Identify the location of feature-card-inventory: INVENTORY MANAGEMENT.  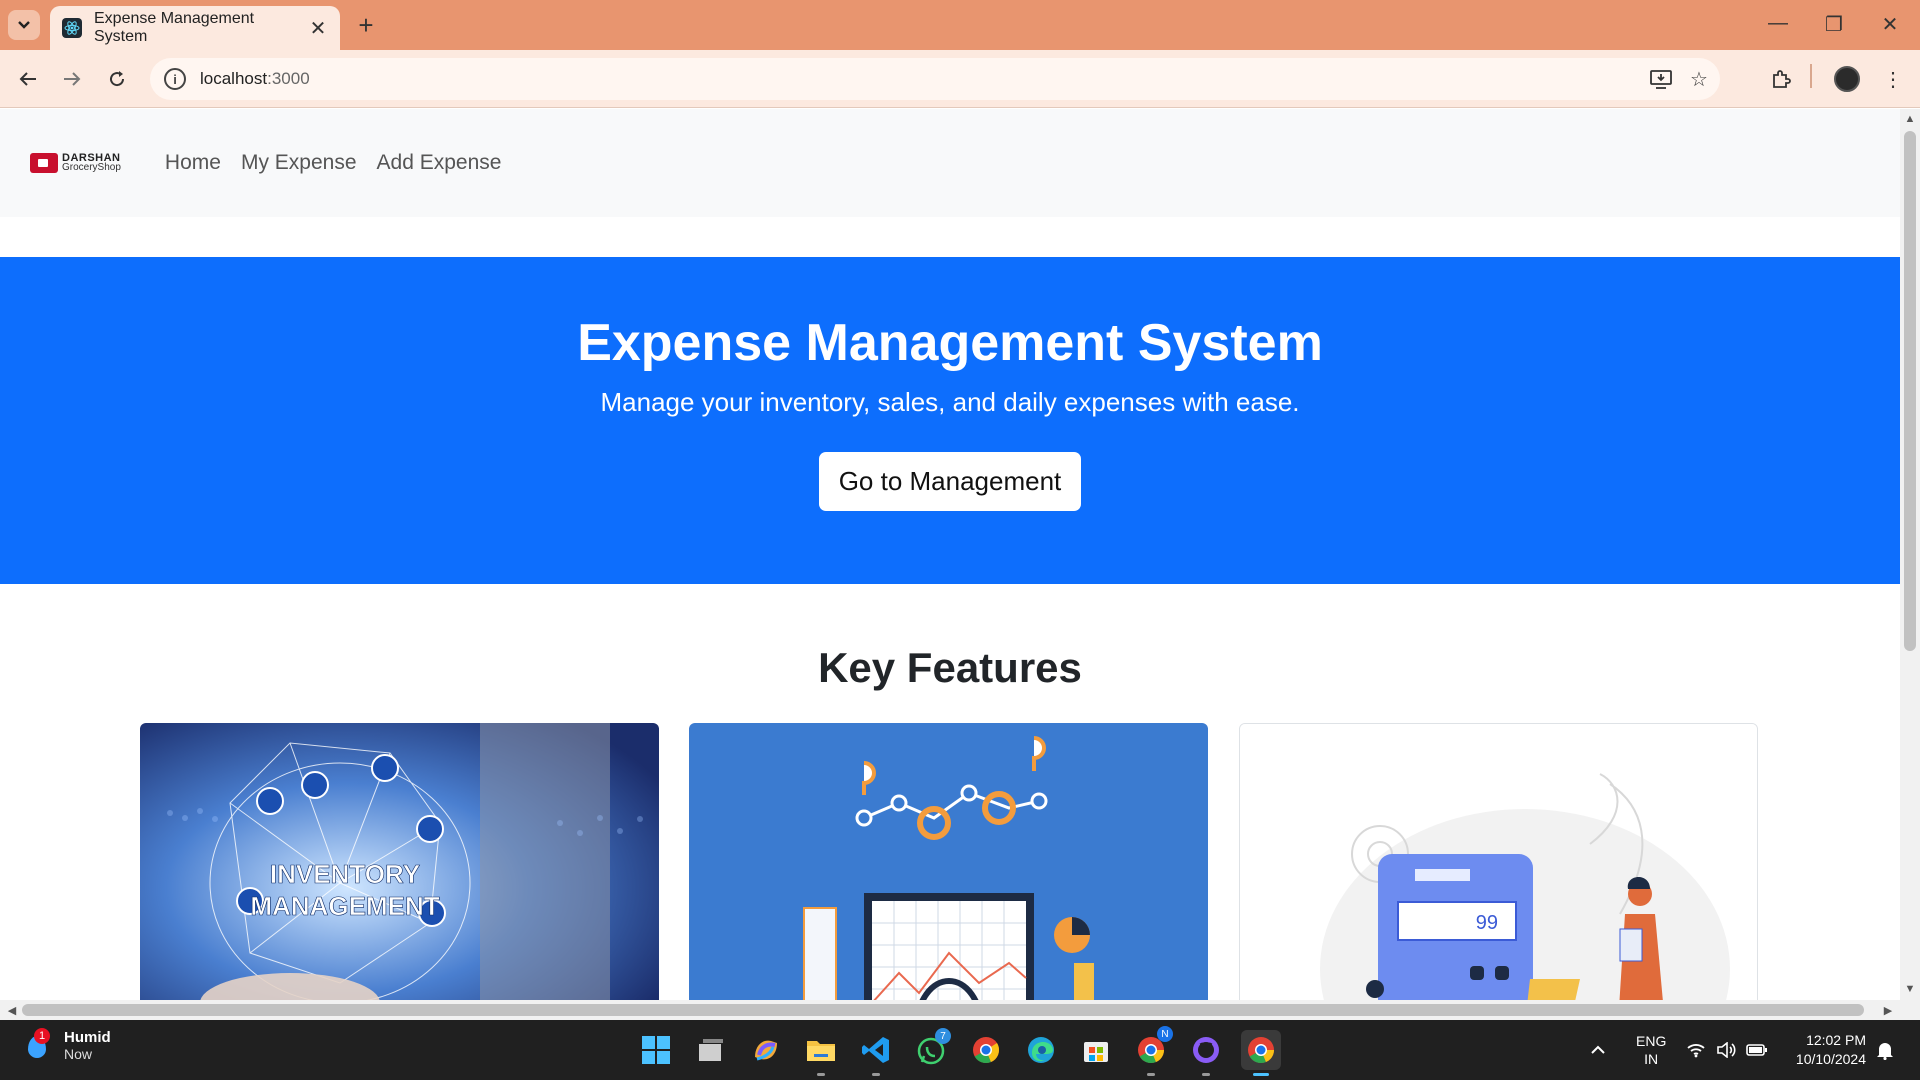
(399, 861).